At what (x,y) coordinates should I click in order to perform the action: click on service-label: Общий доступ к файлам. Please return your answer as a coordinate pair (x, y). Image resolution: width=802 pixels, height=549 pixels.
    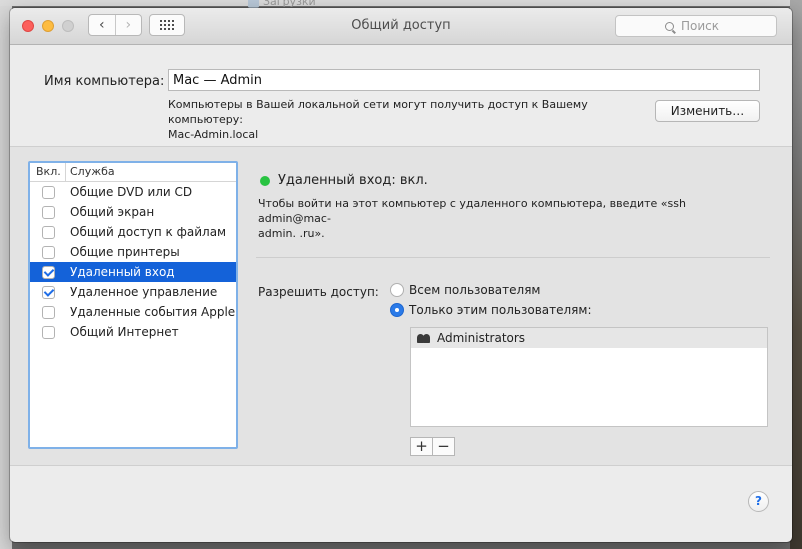
    Looking at the image, I should click on (148, 232).